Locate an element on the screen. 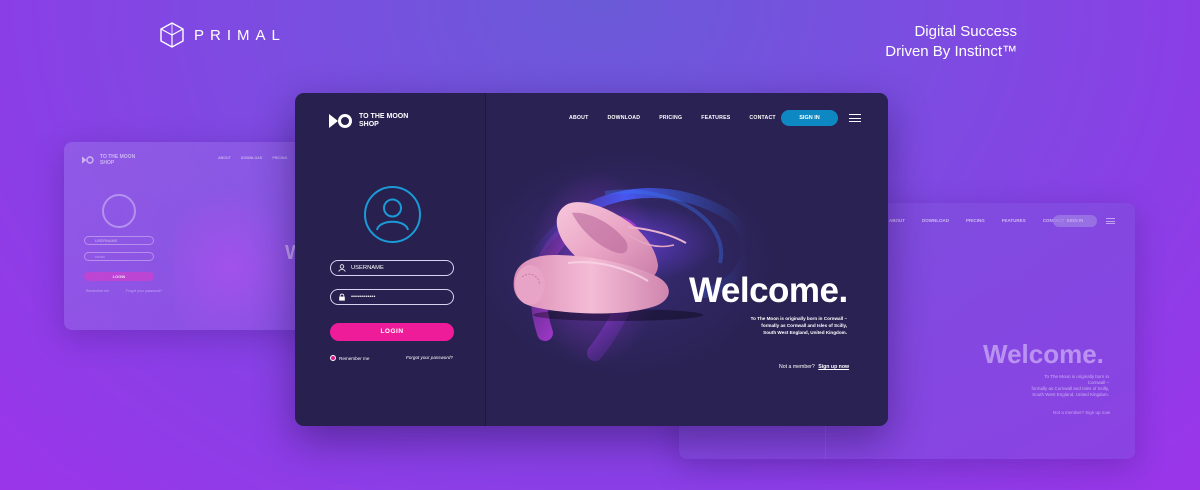 Image resolution: width=1200 pixels, height=490 pixels. tagline: Digital Success Driven By Instinct™ is located at coordinates (951, 42).